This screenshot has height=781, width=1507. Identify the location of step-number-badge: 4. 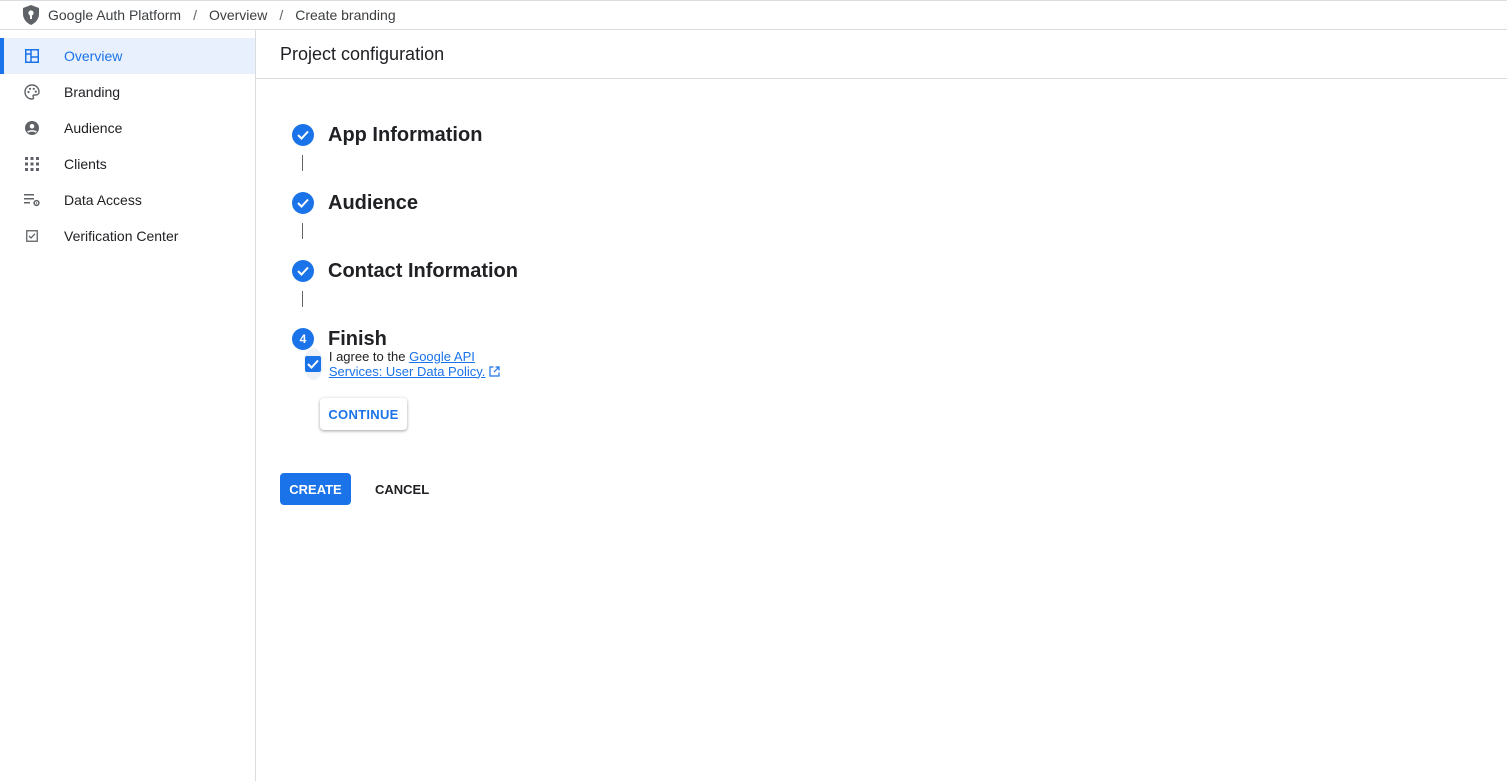
(303, 339).